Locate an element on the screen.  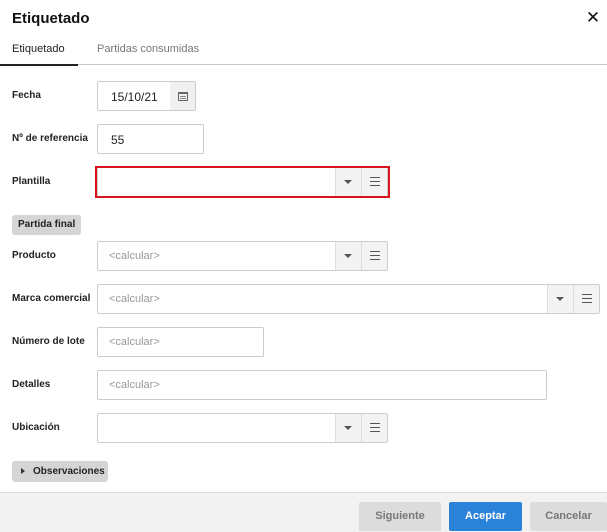
referencia-input: 55 is located at coordinates (150, 139).